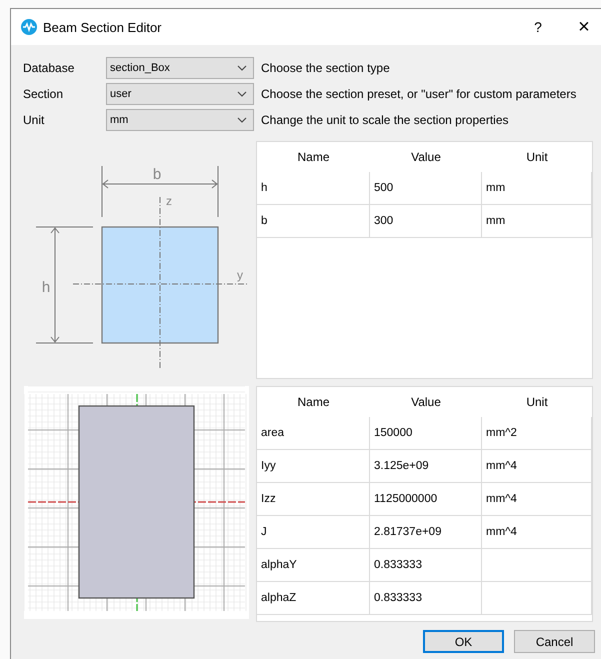  I want to click on width-label: b, so click(157, 174).